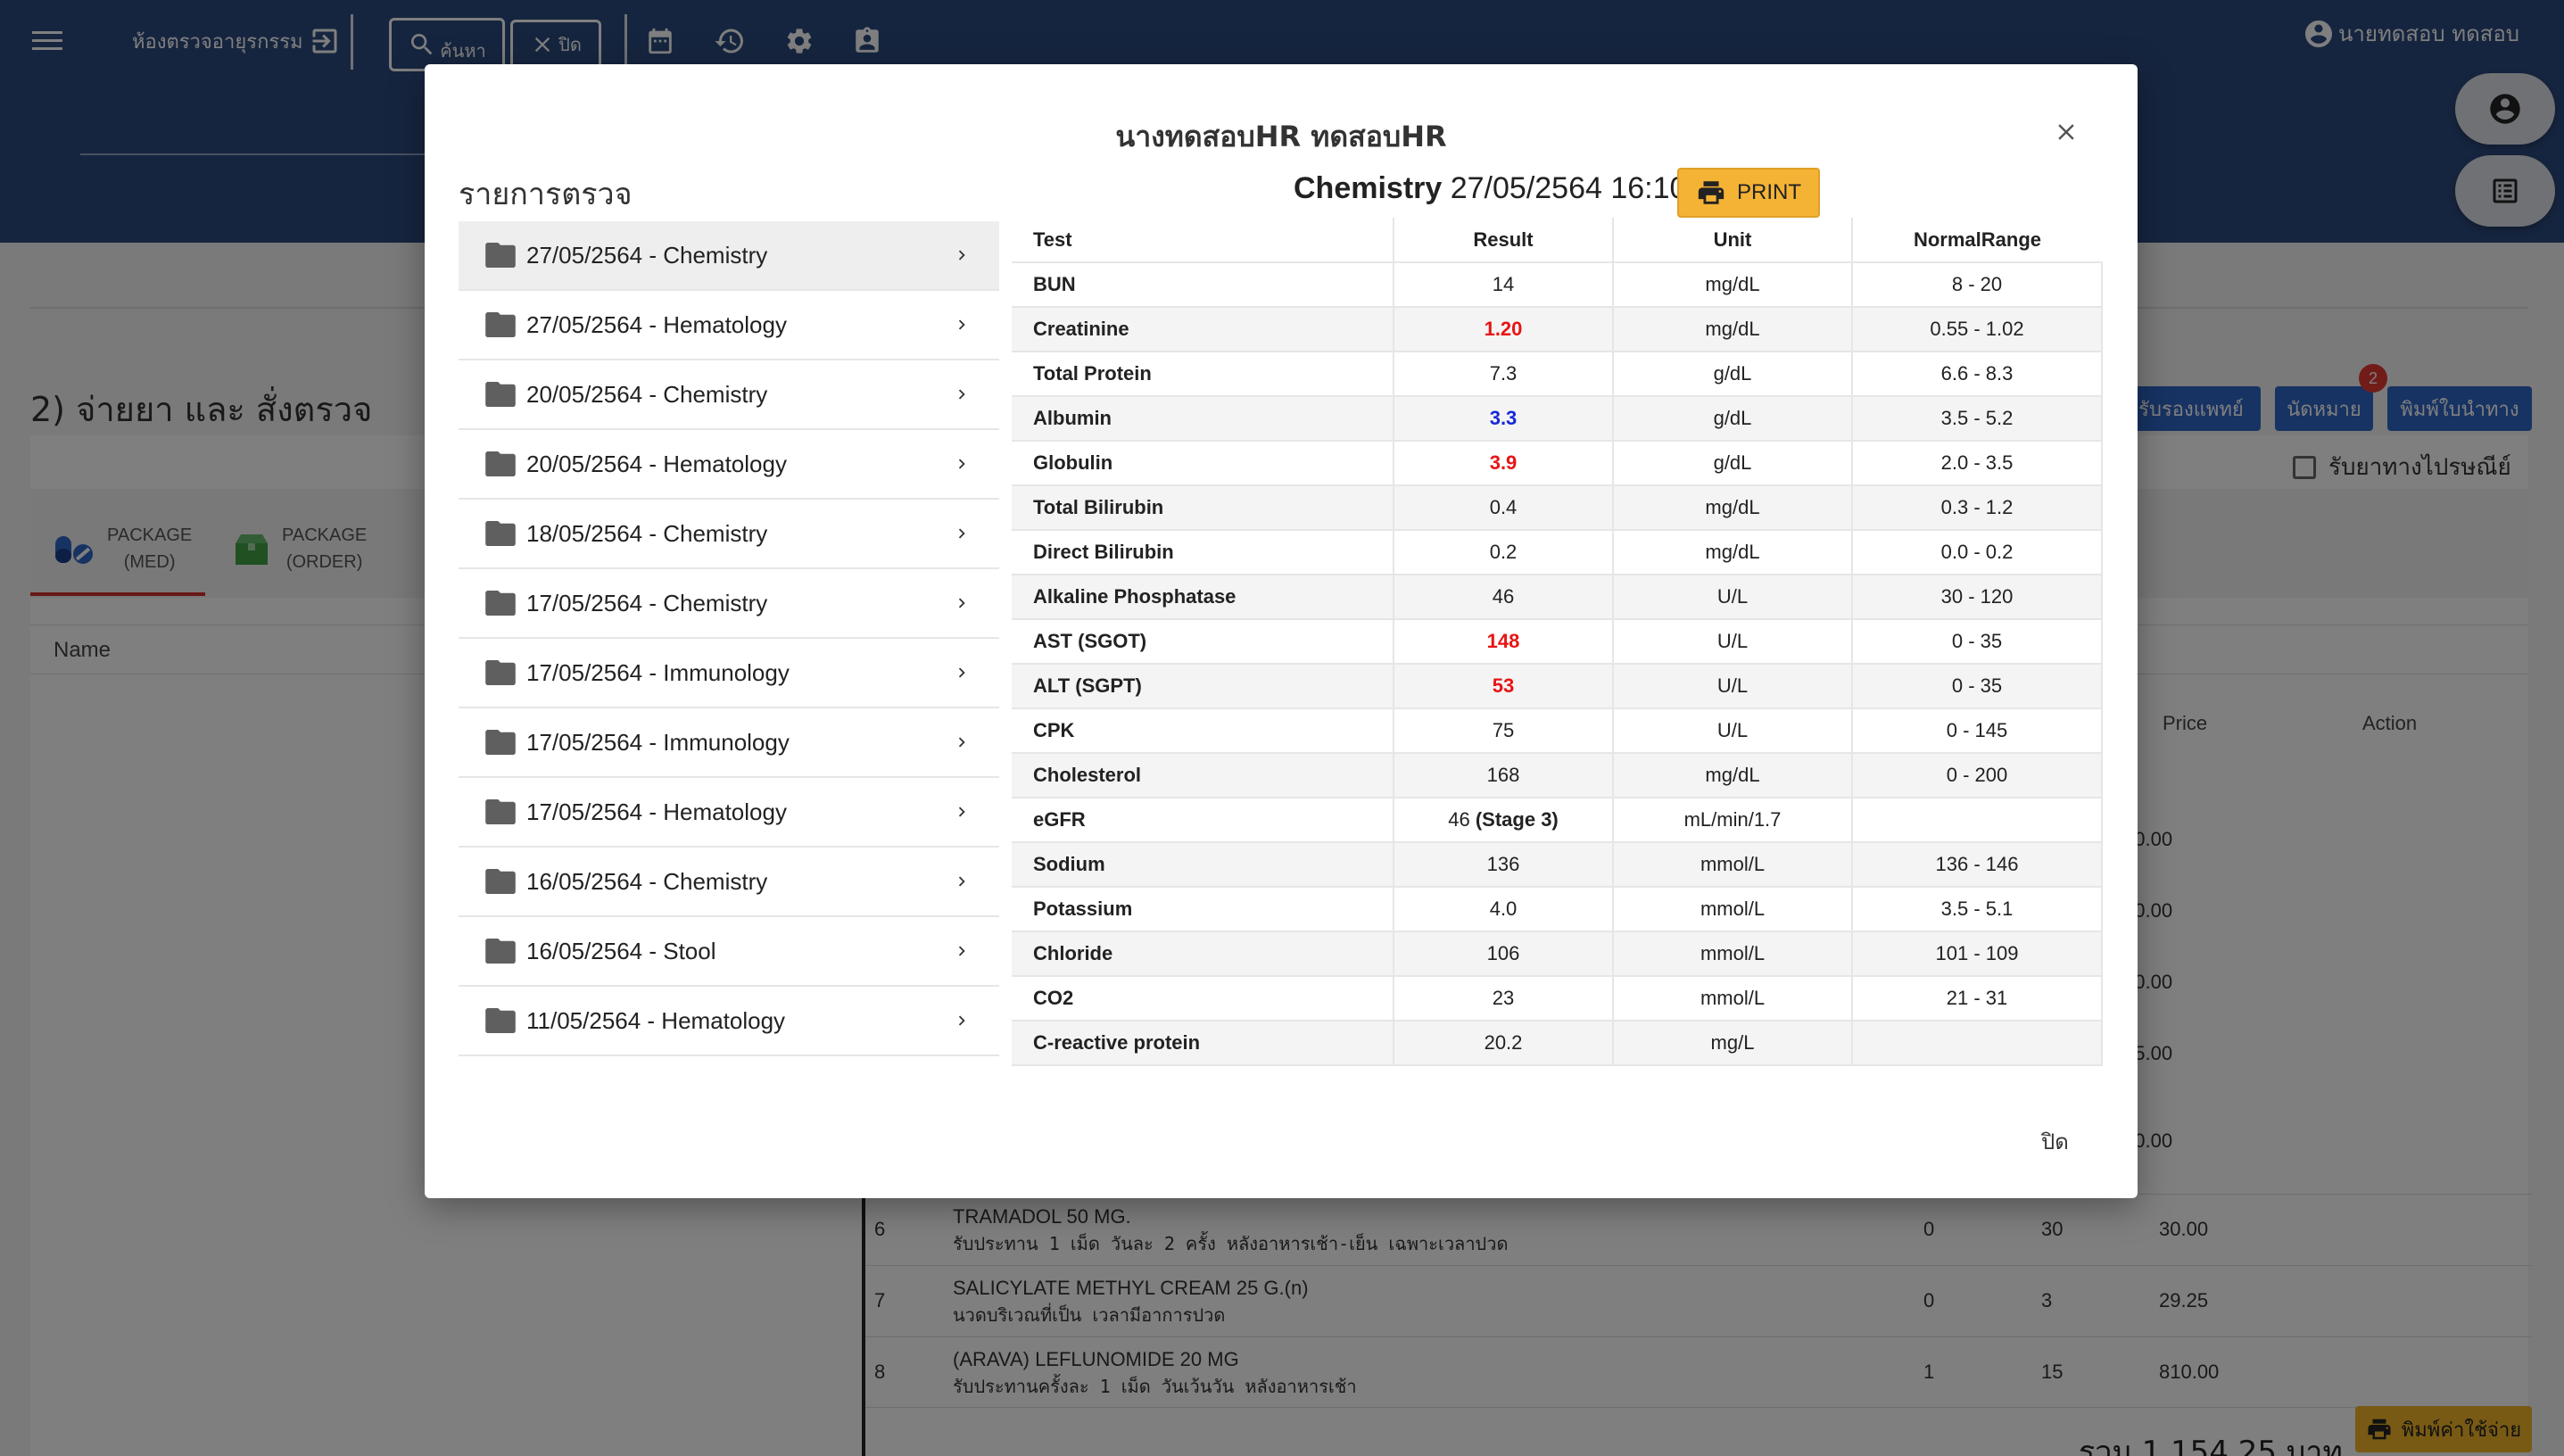  What do you see at coordinates (1976, 329) in the screenshot?
I see `normal-range: 0.55 - 1.02` at bounding box center [1976, 329].